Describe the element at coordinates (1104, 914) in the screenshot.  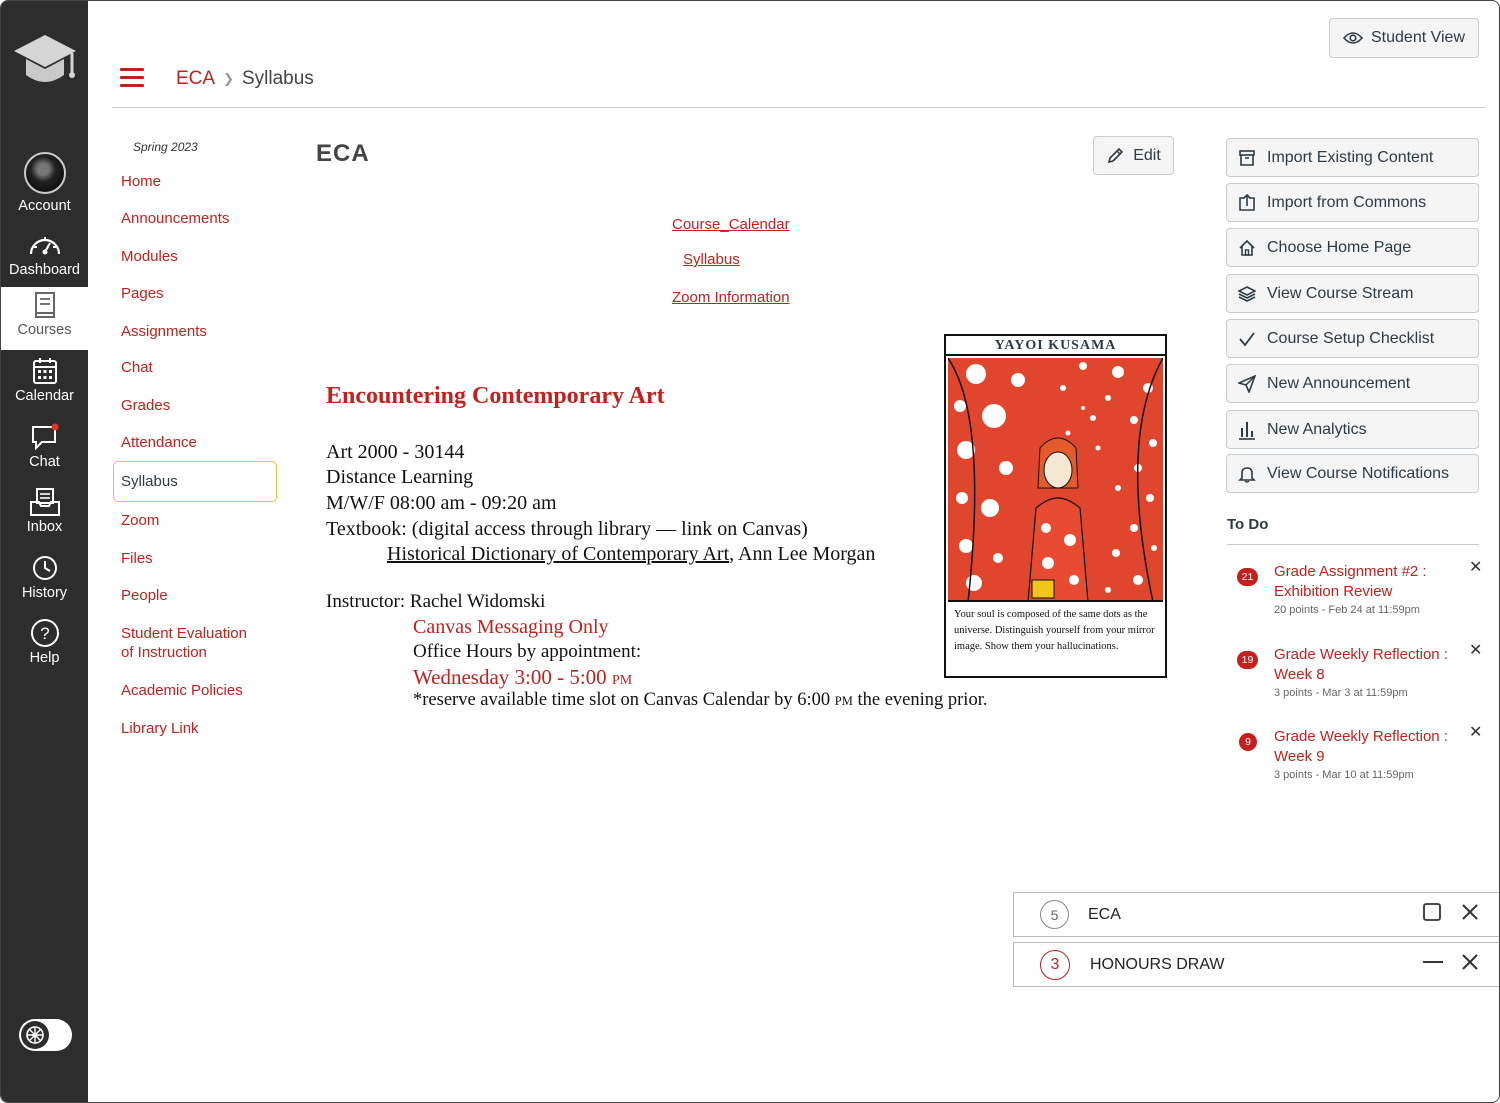
I see `panel-title: ECA` at that location.